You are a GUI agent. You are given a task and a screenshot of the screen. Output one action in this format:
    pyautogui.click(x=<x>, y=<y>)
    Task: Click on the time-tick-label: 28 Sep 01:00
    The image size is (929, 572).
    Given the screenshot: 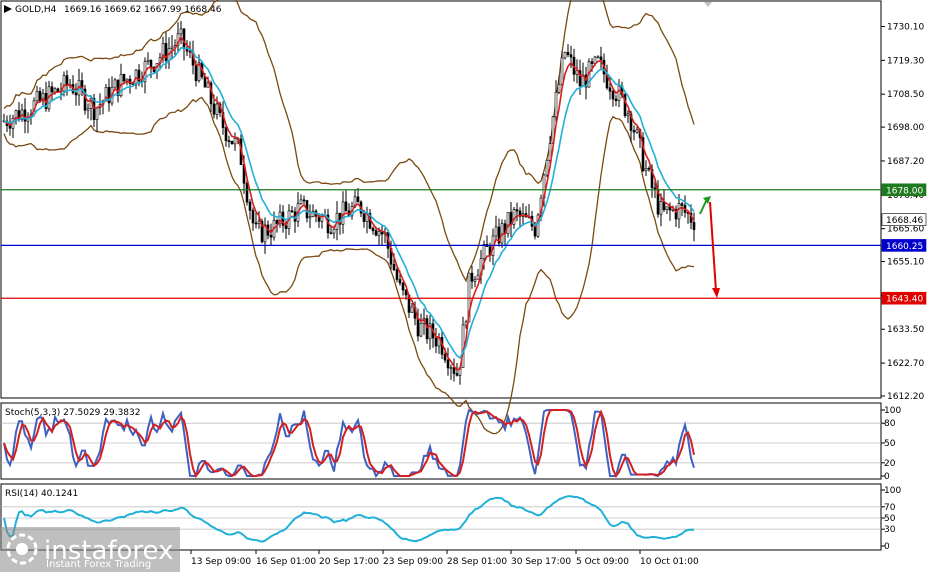 What is the action you would take?
    pyautogui.click(x=477, y=562)
    